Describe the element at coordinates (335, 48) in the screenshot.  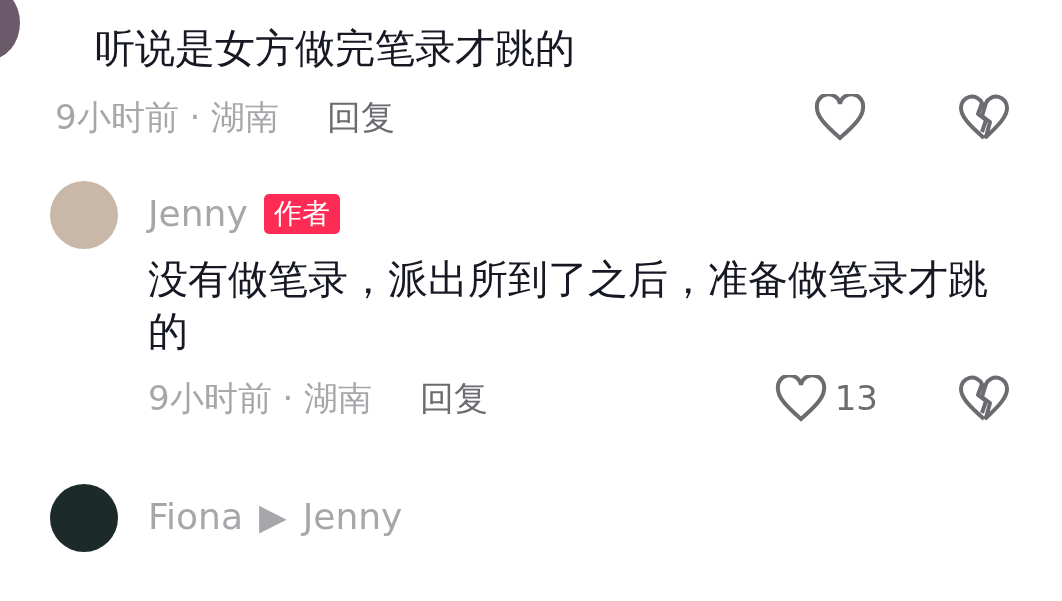
I see `comment-text: 听说是女方做完笔录才跳的` at that location.